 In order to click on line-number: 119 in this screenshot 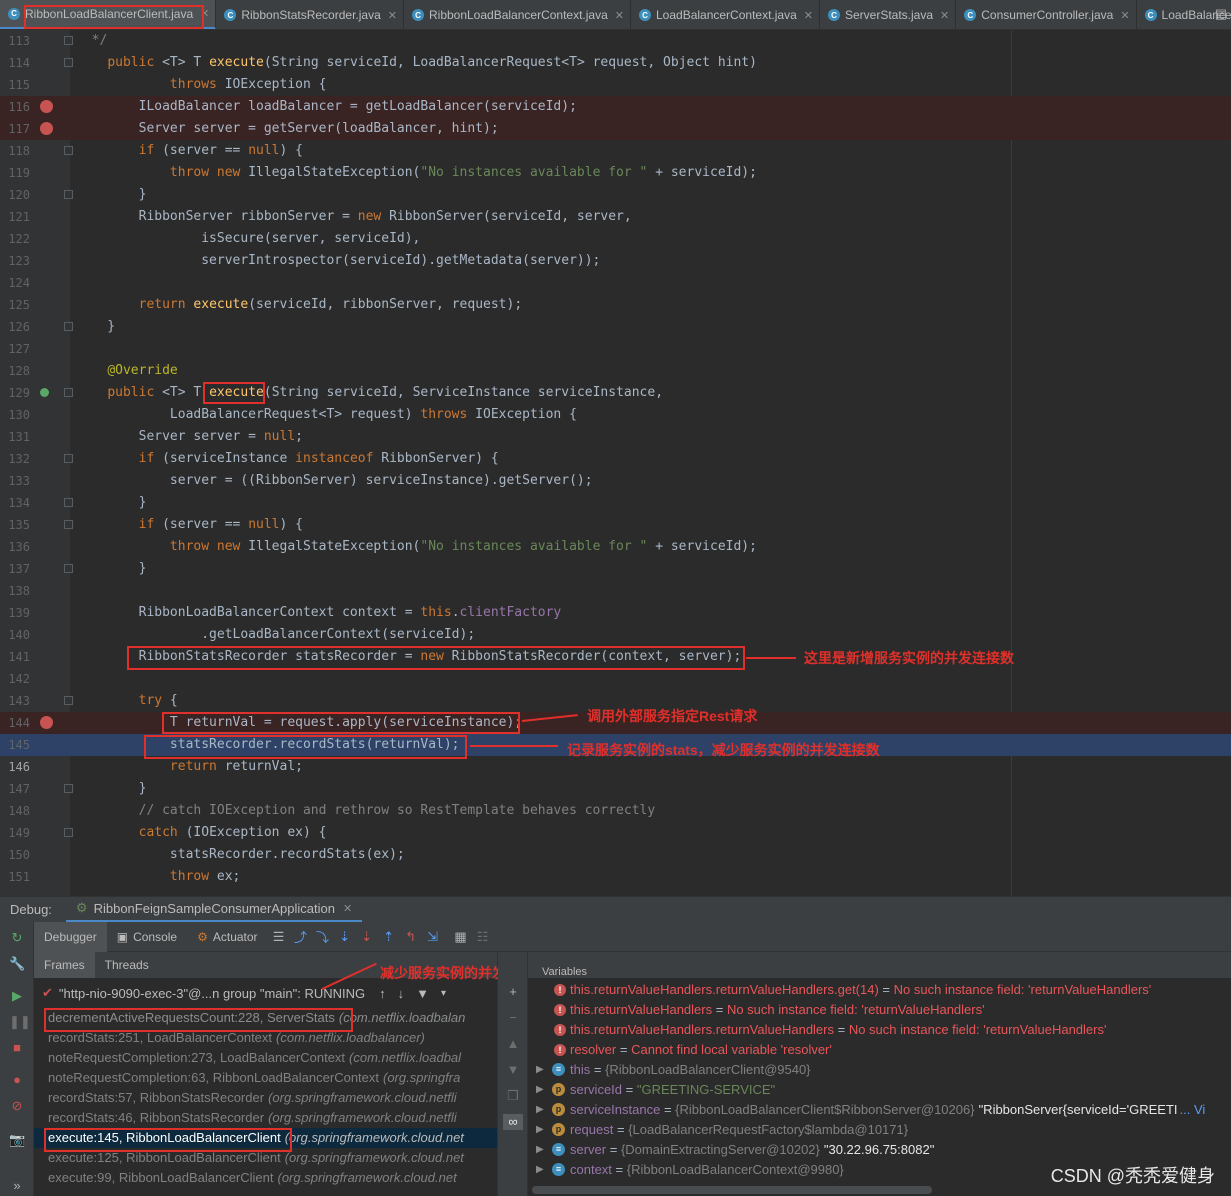, I will do `click(15, 173)`.